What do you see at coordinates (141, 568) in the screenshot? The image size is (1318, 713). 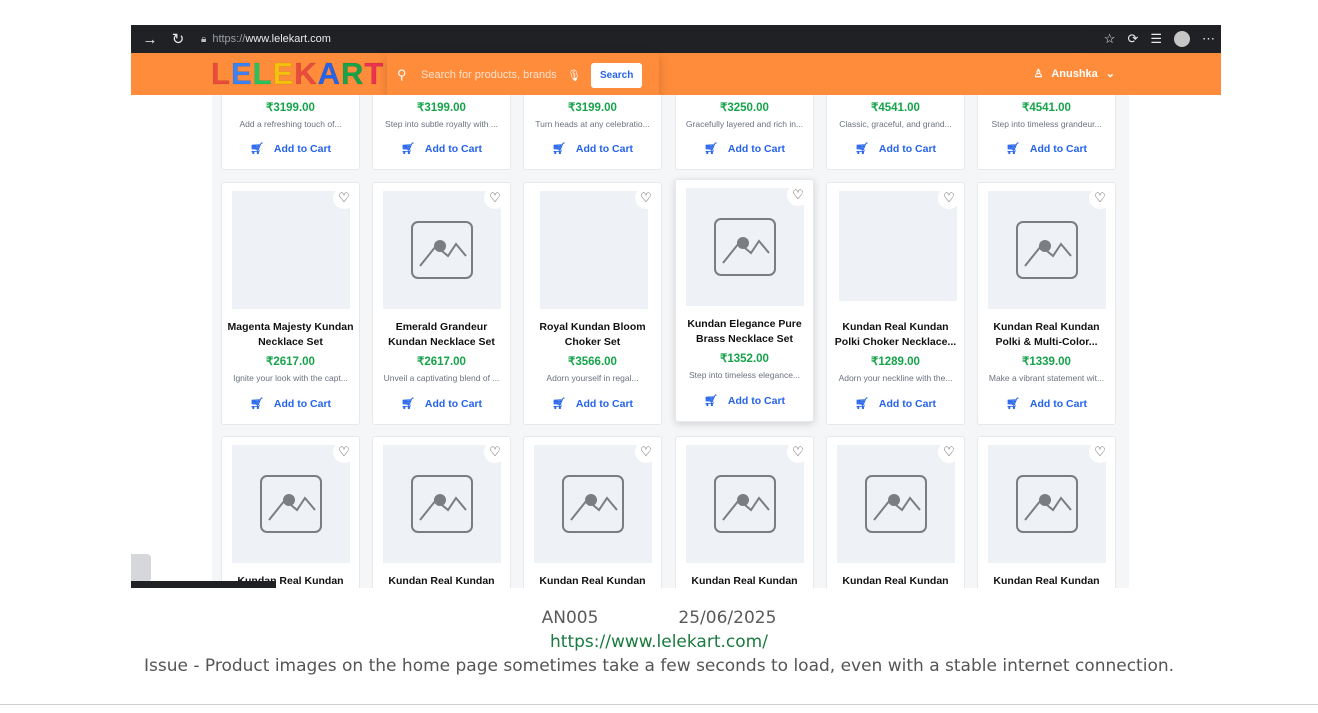 I see `side-feedback-tab` at bounding box center [141, 568].